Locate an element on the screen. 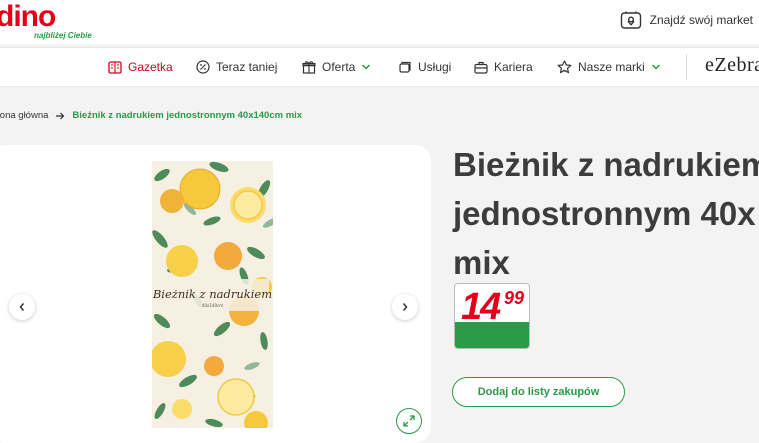  product-image-text: Bieżnik z nadrukiem is located at coordinates (212, 294).